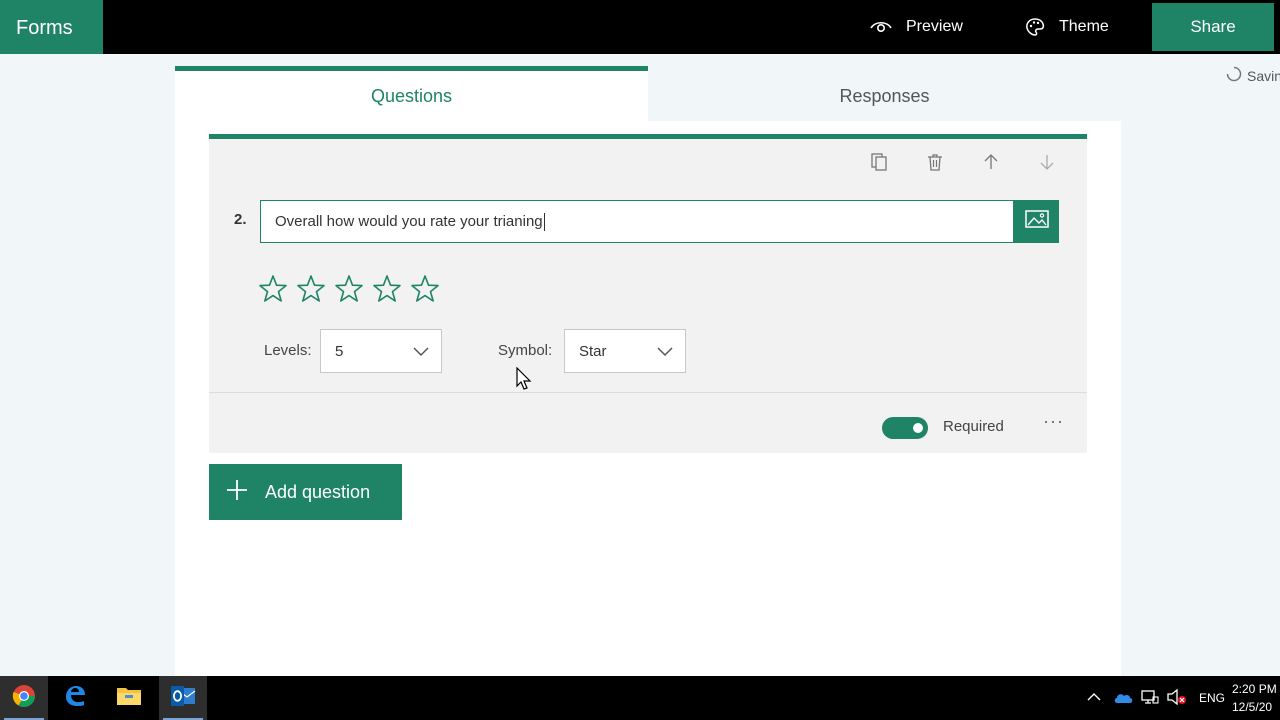 The image size is (1280, 720). I want to click on levels-value: 5, so click(339, 351).